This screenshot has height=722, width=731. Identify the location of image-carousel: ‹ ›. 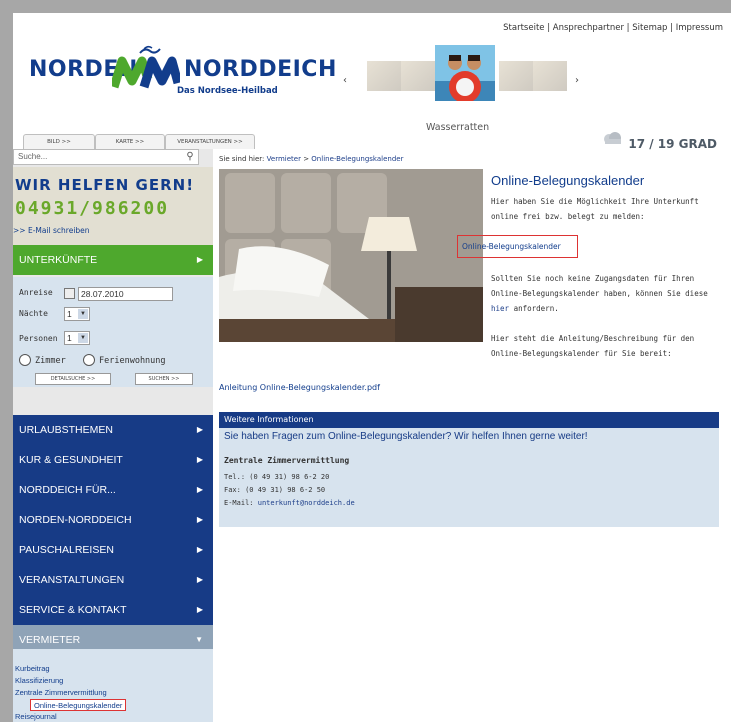
(470, 75).